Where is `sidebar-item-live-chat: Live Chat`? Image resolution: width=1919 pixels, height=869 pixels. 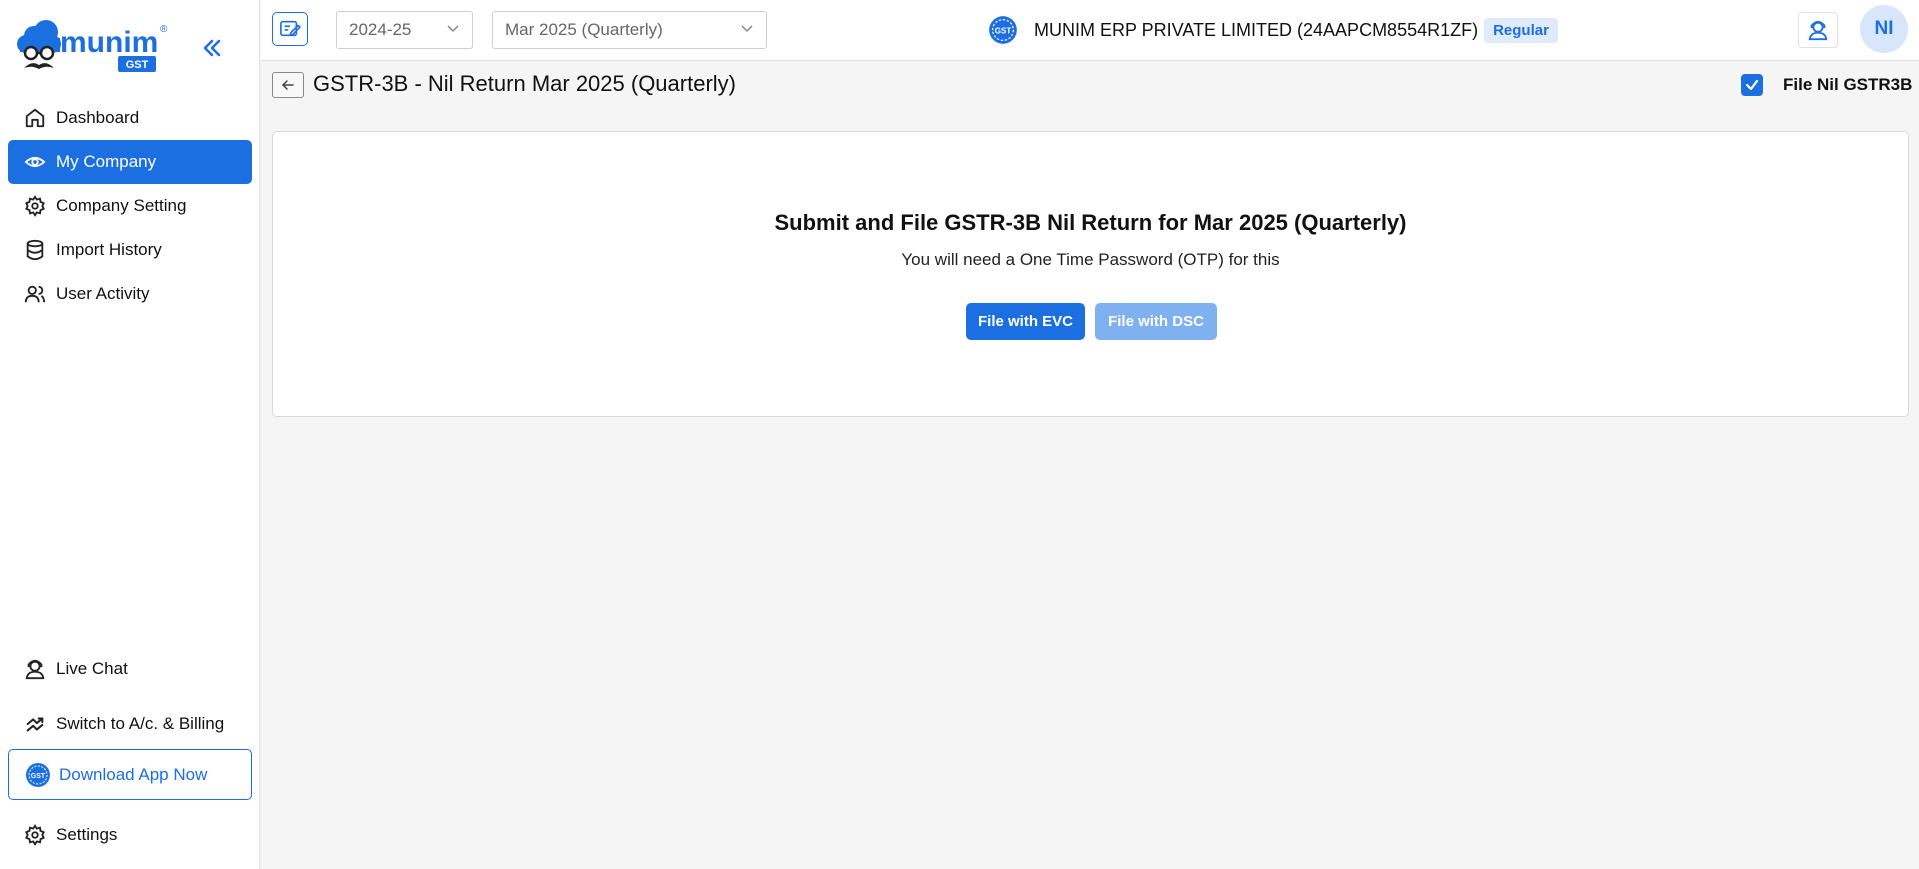 sidebar-item-live-chat: Live Chat is located at coordinates (130, 669).